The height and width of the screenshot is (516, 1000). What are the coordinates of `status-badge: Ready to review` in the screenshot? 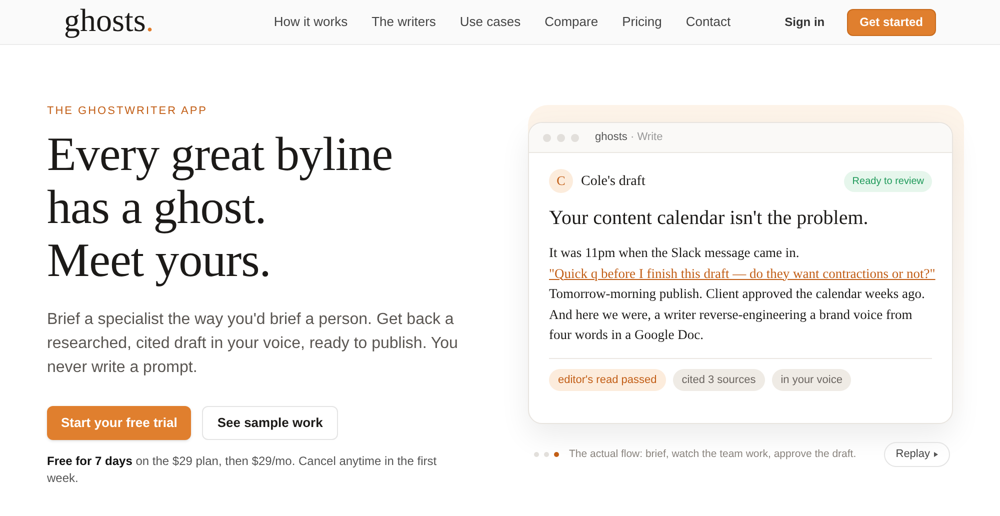 It's located at (888, 181).